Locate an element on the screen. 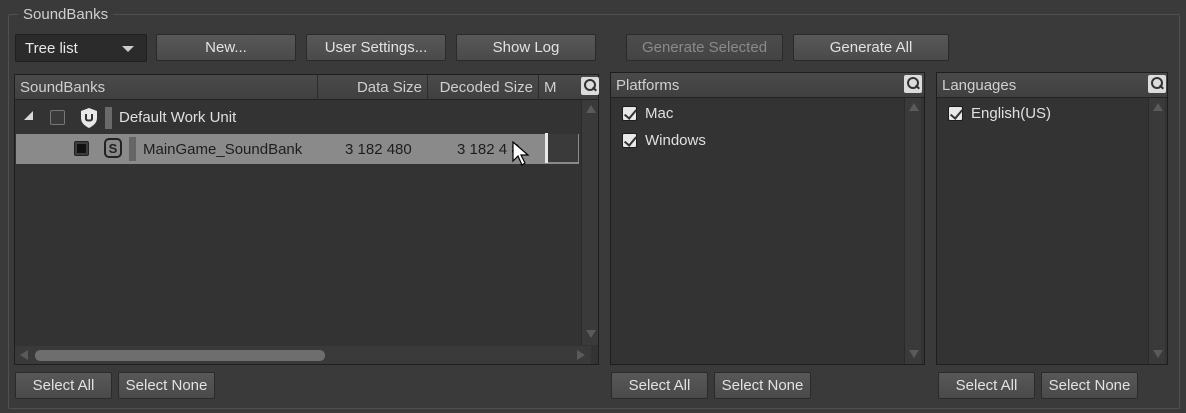 Image resolution: width=1186 pixels, height=413 pixels. platform-windows-checkbox is located at coordinates (629, 140).